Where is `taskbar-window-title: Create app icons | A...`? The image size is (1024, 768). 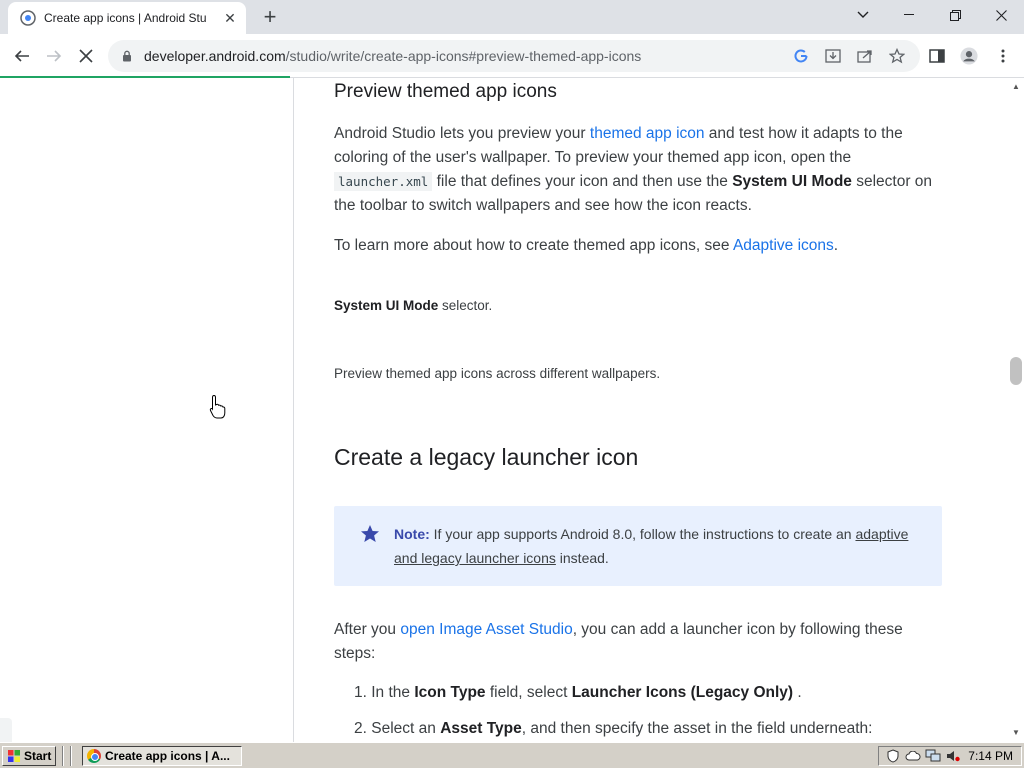 taskbar-window-title: Create app icons | A... is located at coordinates (167, 756).